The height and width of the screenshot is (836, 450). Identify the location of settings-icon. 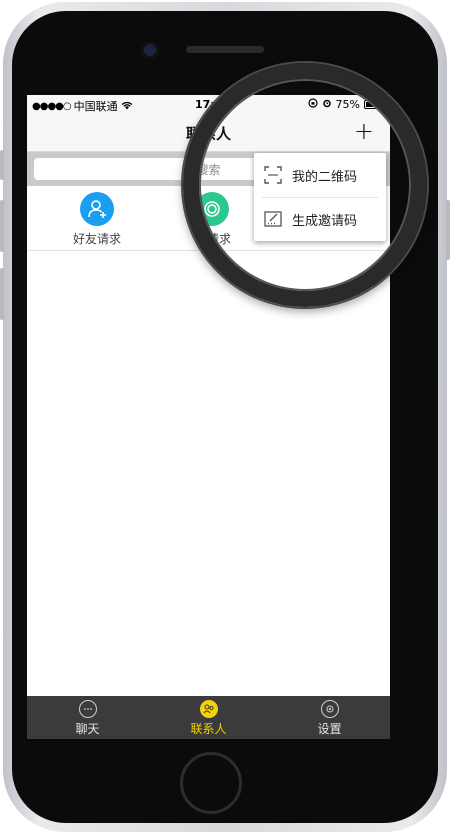
(329, 709).